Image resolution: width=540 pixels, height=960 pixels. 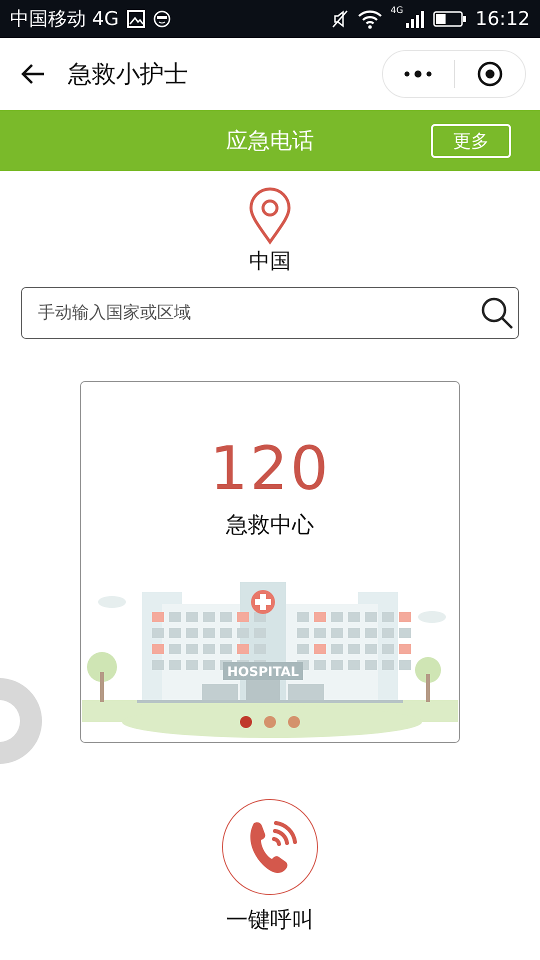 I want to click on hospital-drawing: HOSPITAL, so click(x=270, y=657).